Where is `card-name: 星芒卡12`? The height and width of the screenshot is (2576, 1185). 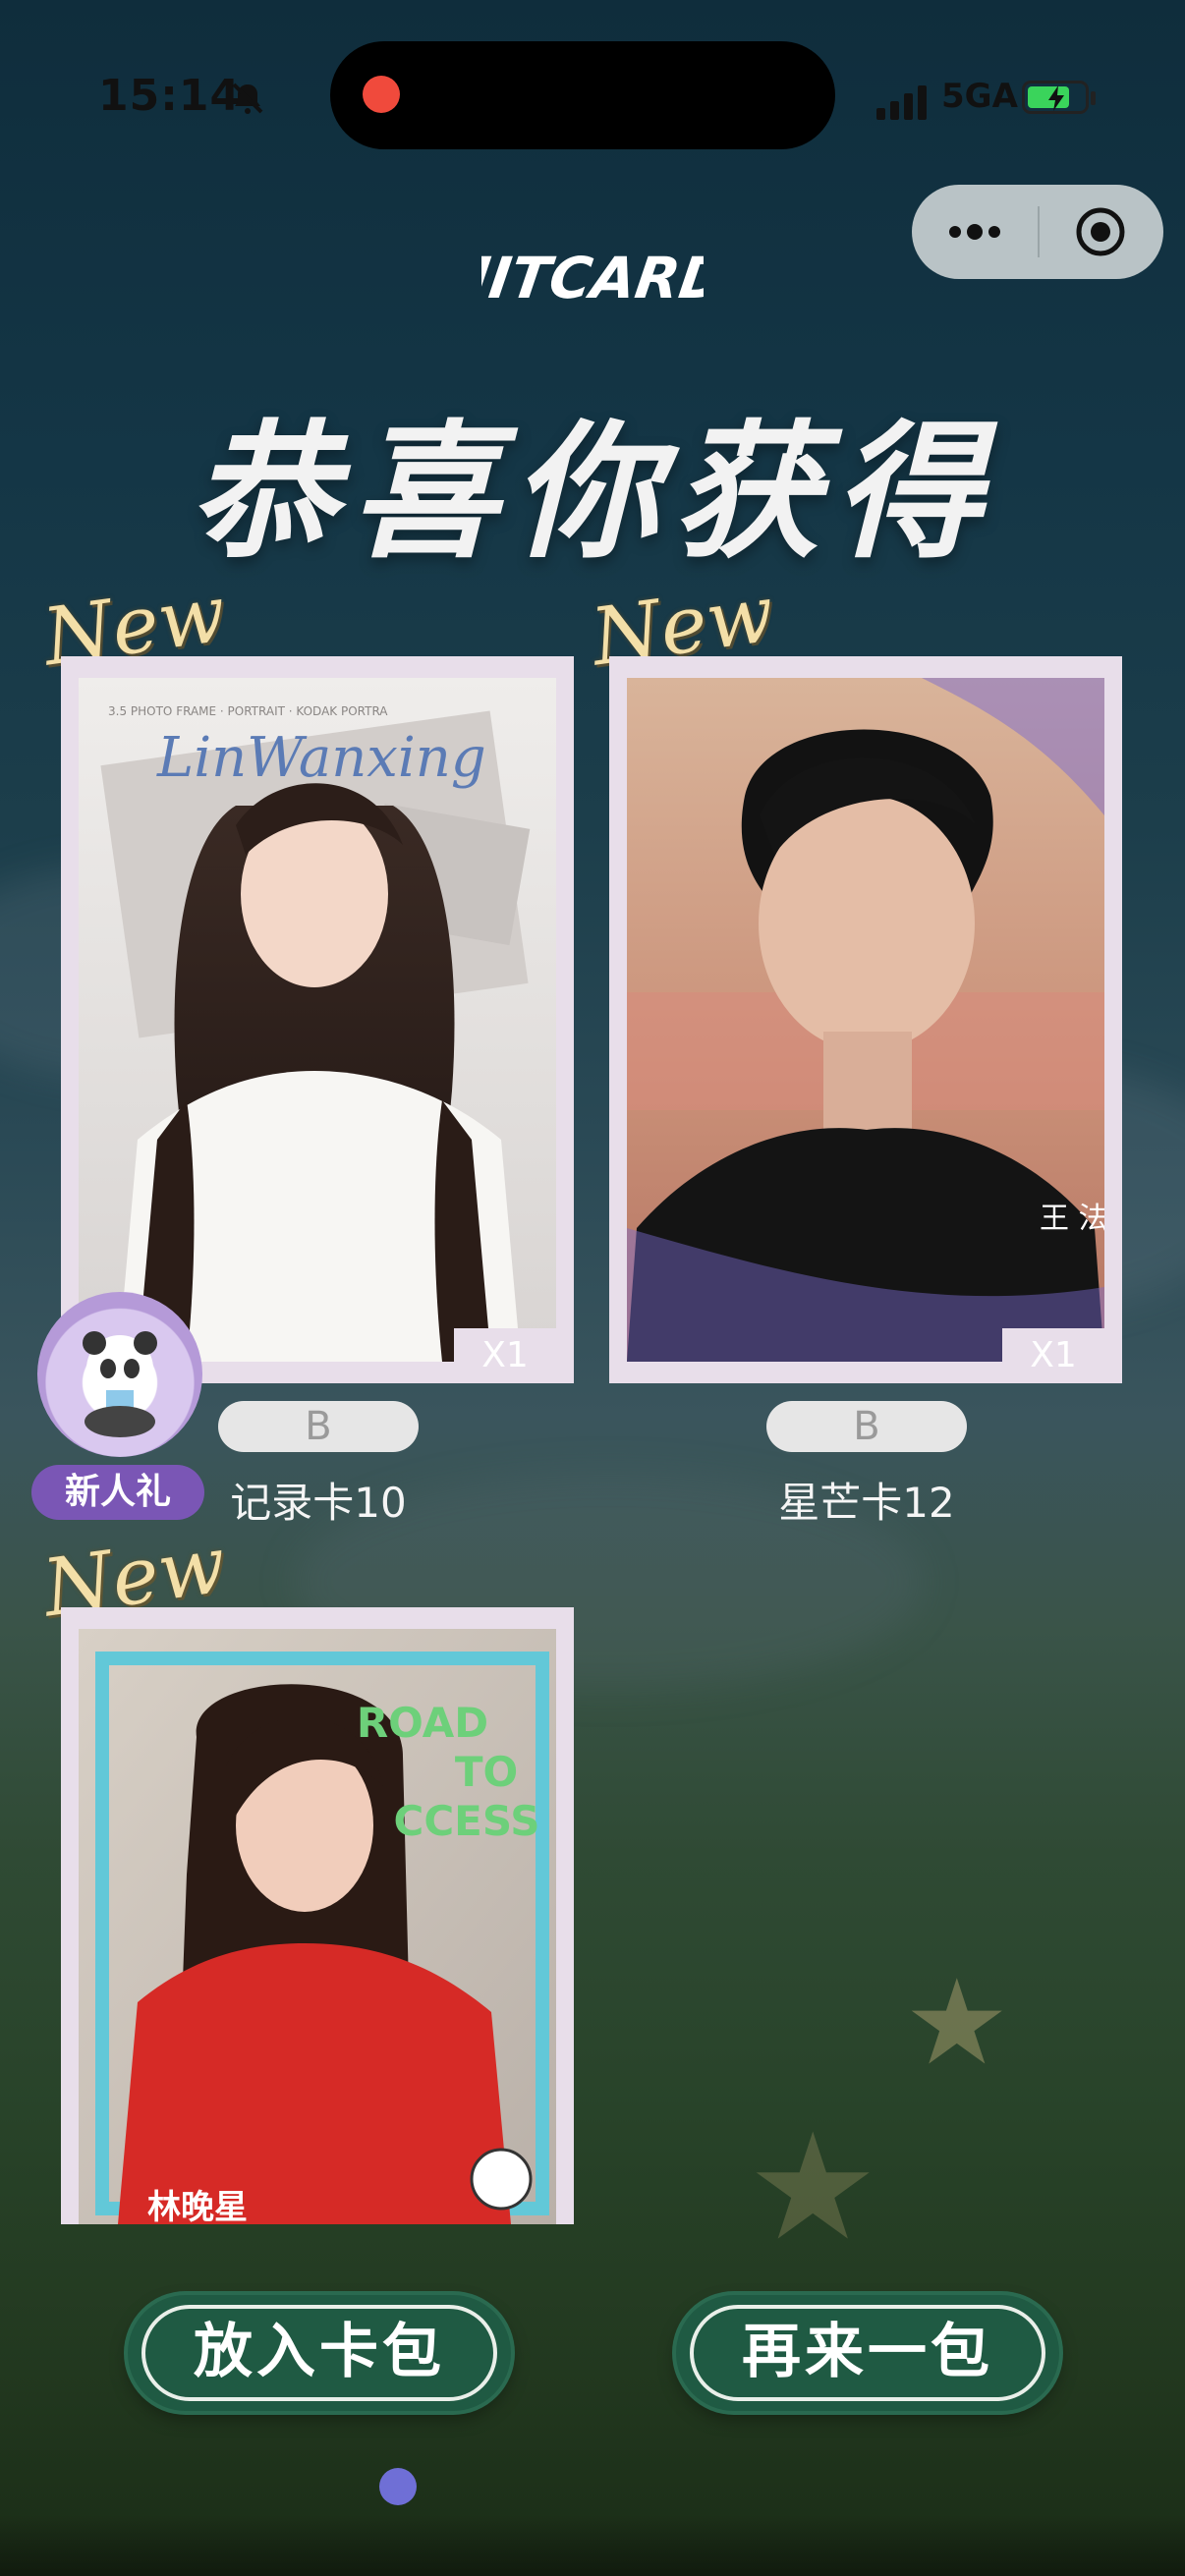 card-name: 星芒卡12 is located at coordinates (867, 1503).